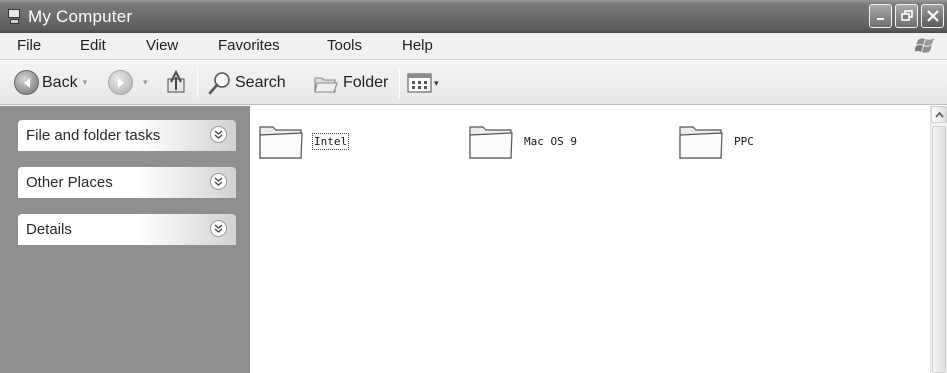  I want to click on menu-help: Help, so click(417, 45).